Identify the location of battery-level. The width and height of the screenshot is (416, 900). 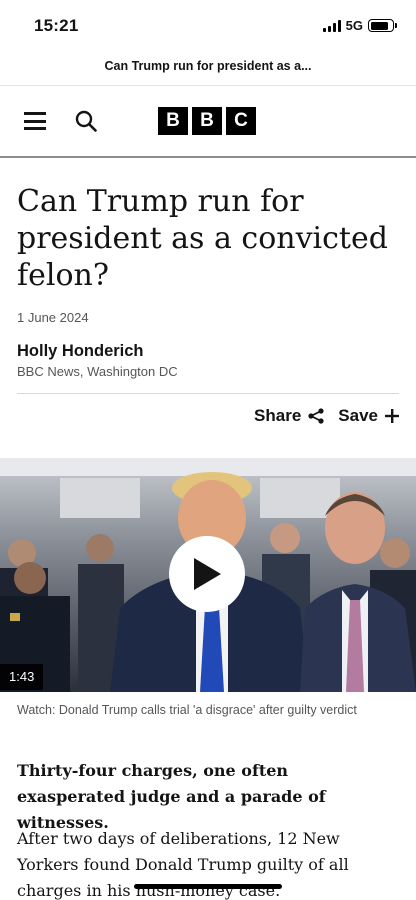
(379, 25).